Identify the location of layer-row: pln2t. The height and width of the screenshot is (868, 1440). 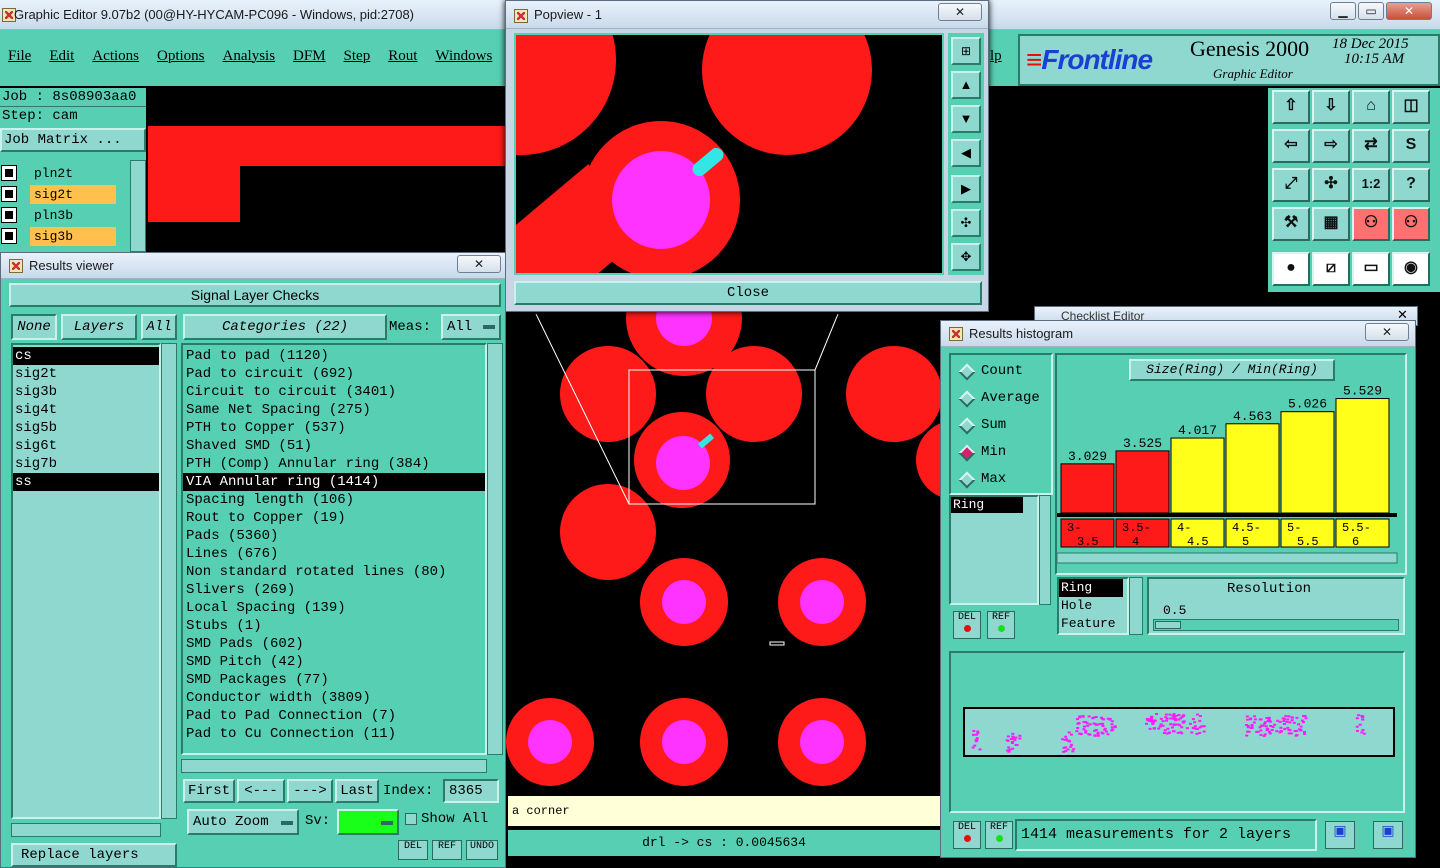
(59, 173).